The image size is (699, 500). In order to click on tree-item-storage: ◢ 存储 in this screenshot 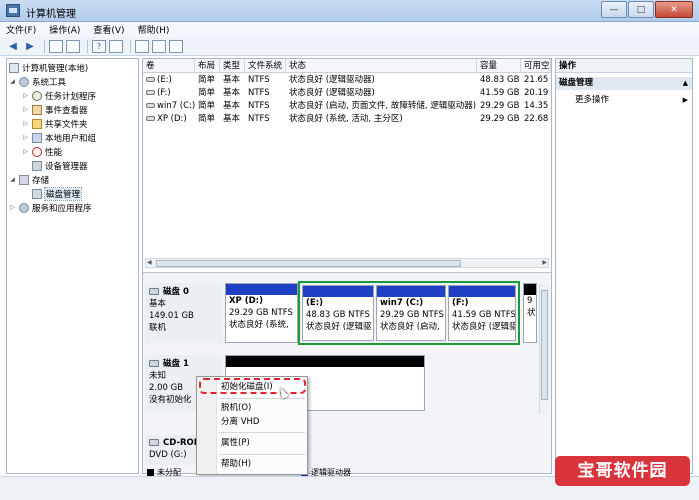, I will do `click(29, 179)`.